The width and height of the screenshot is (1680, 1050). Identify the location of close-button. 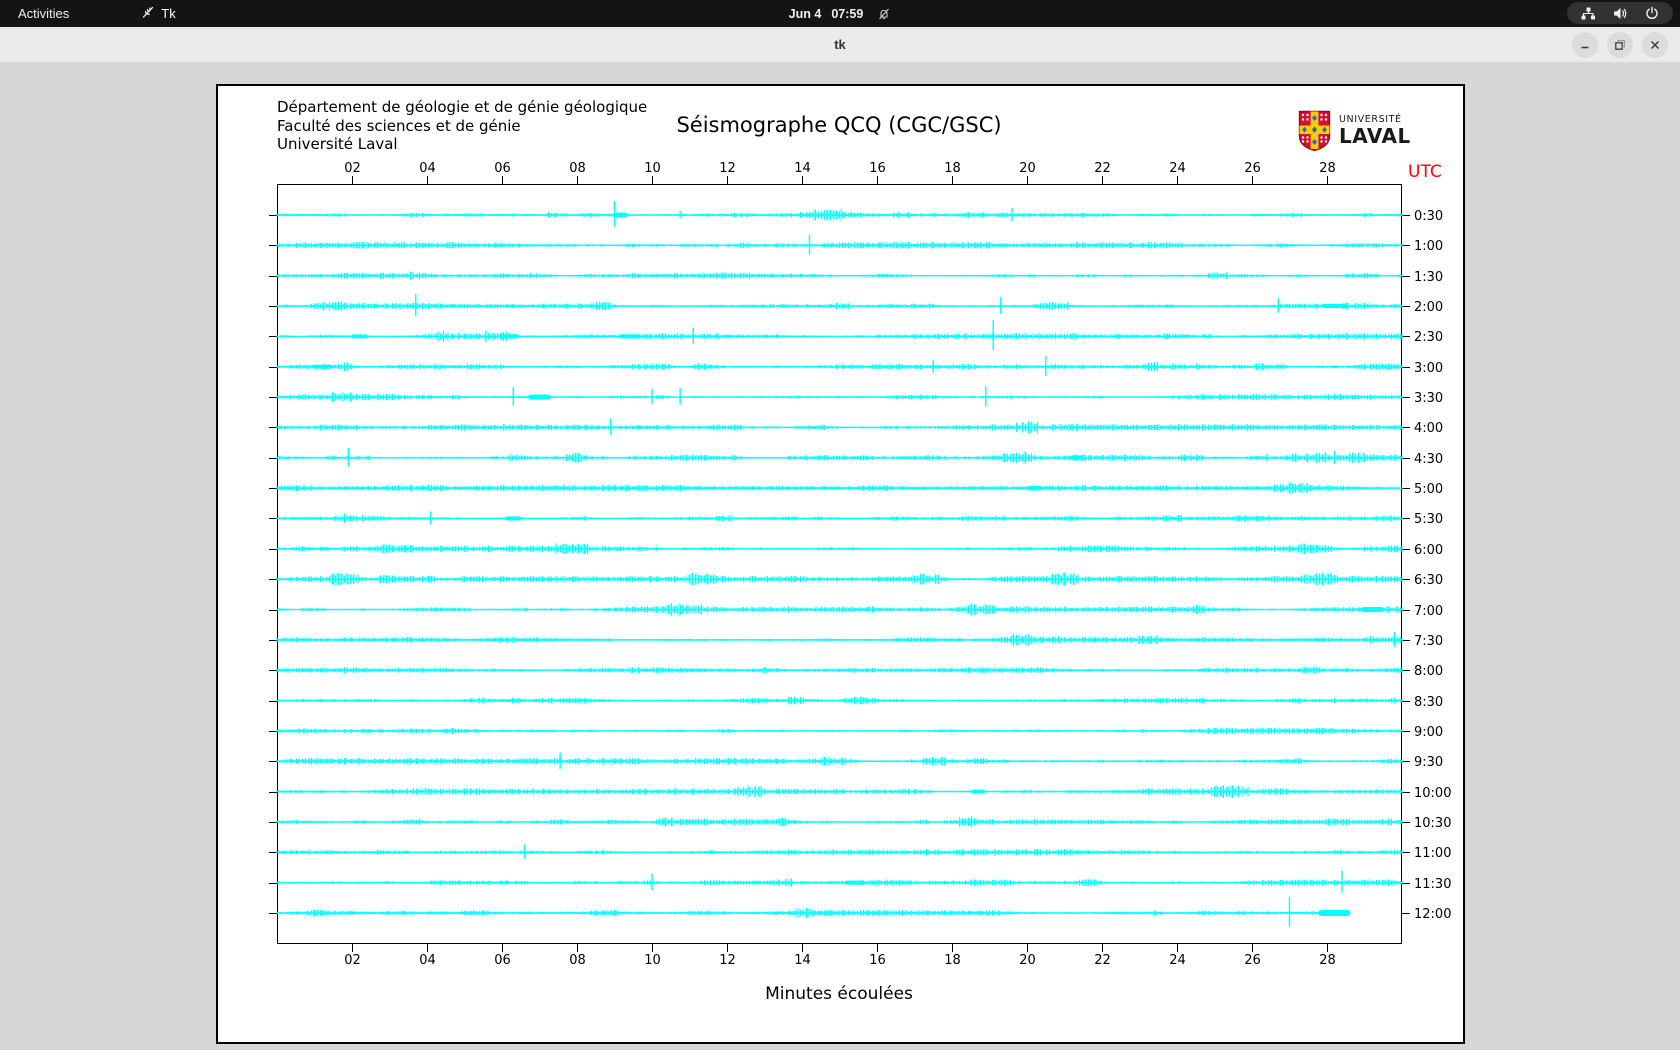
(1655, 44).